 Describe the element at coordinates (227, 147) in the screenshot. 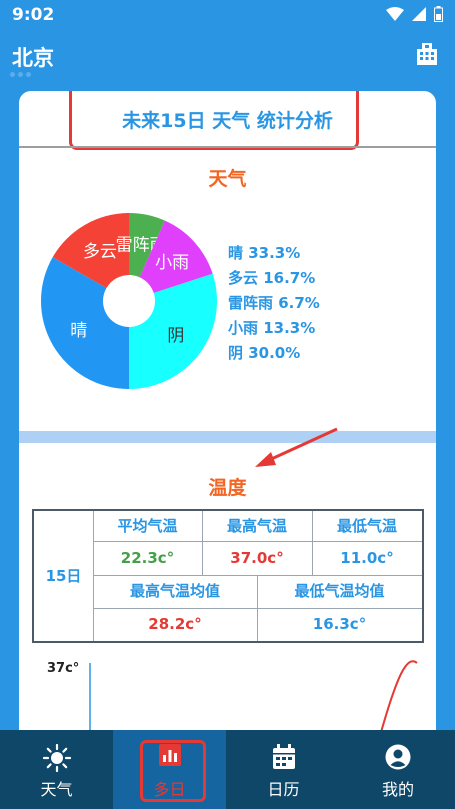

I see `divider` at that location.